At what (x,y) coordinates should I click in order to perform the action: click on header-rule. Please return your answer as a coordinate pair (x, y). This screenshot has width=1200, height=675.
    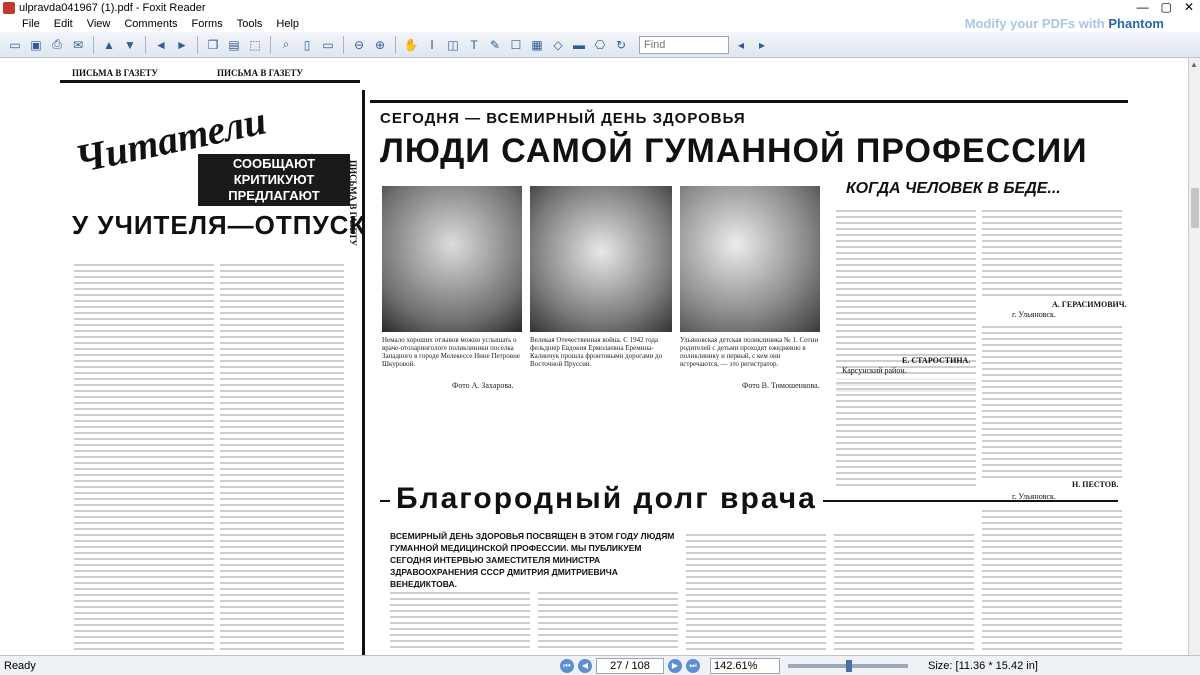
    Looking at the image, I should click on (210, 81).